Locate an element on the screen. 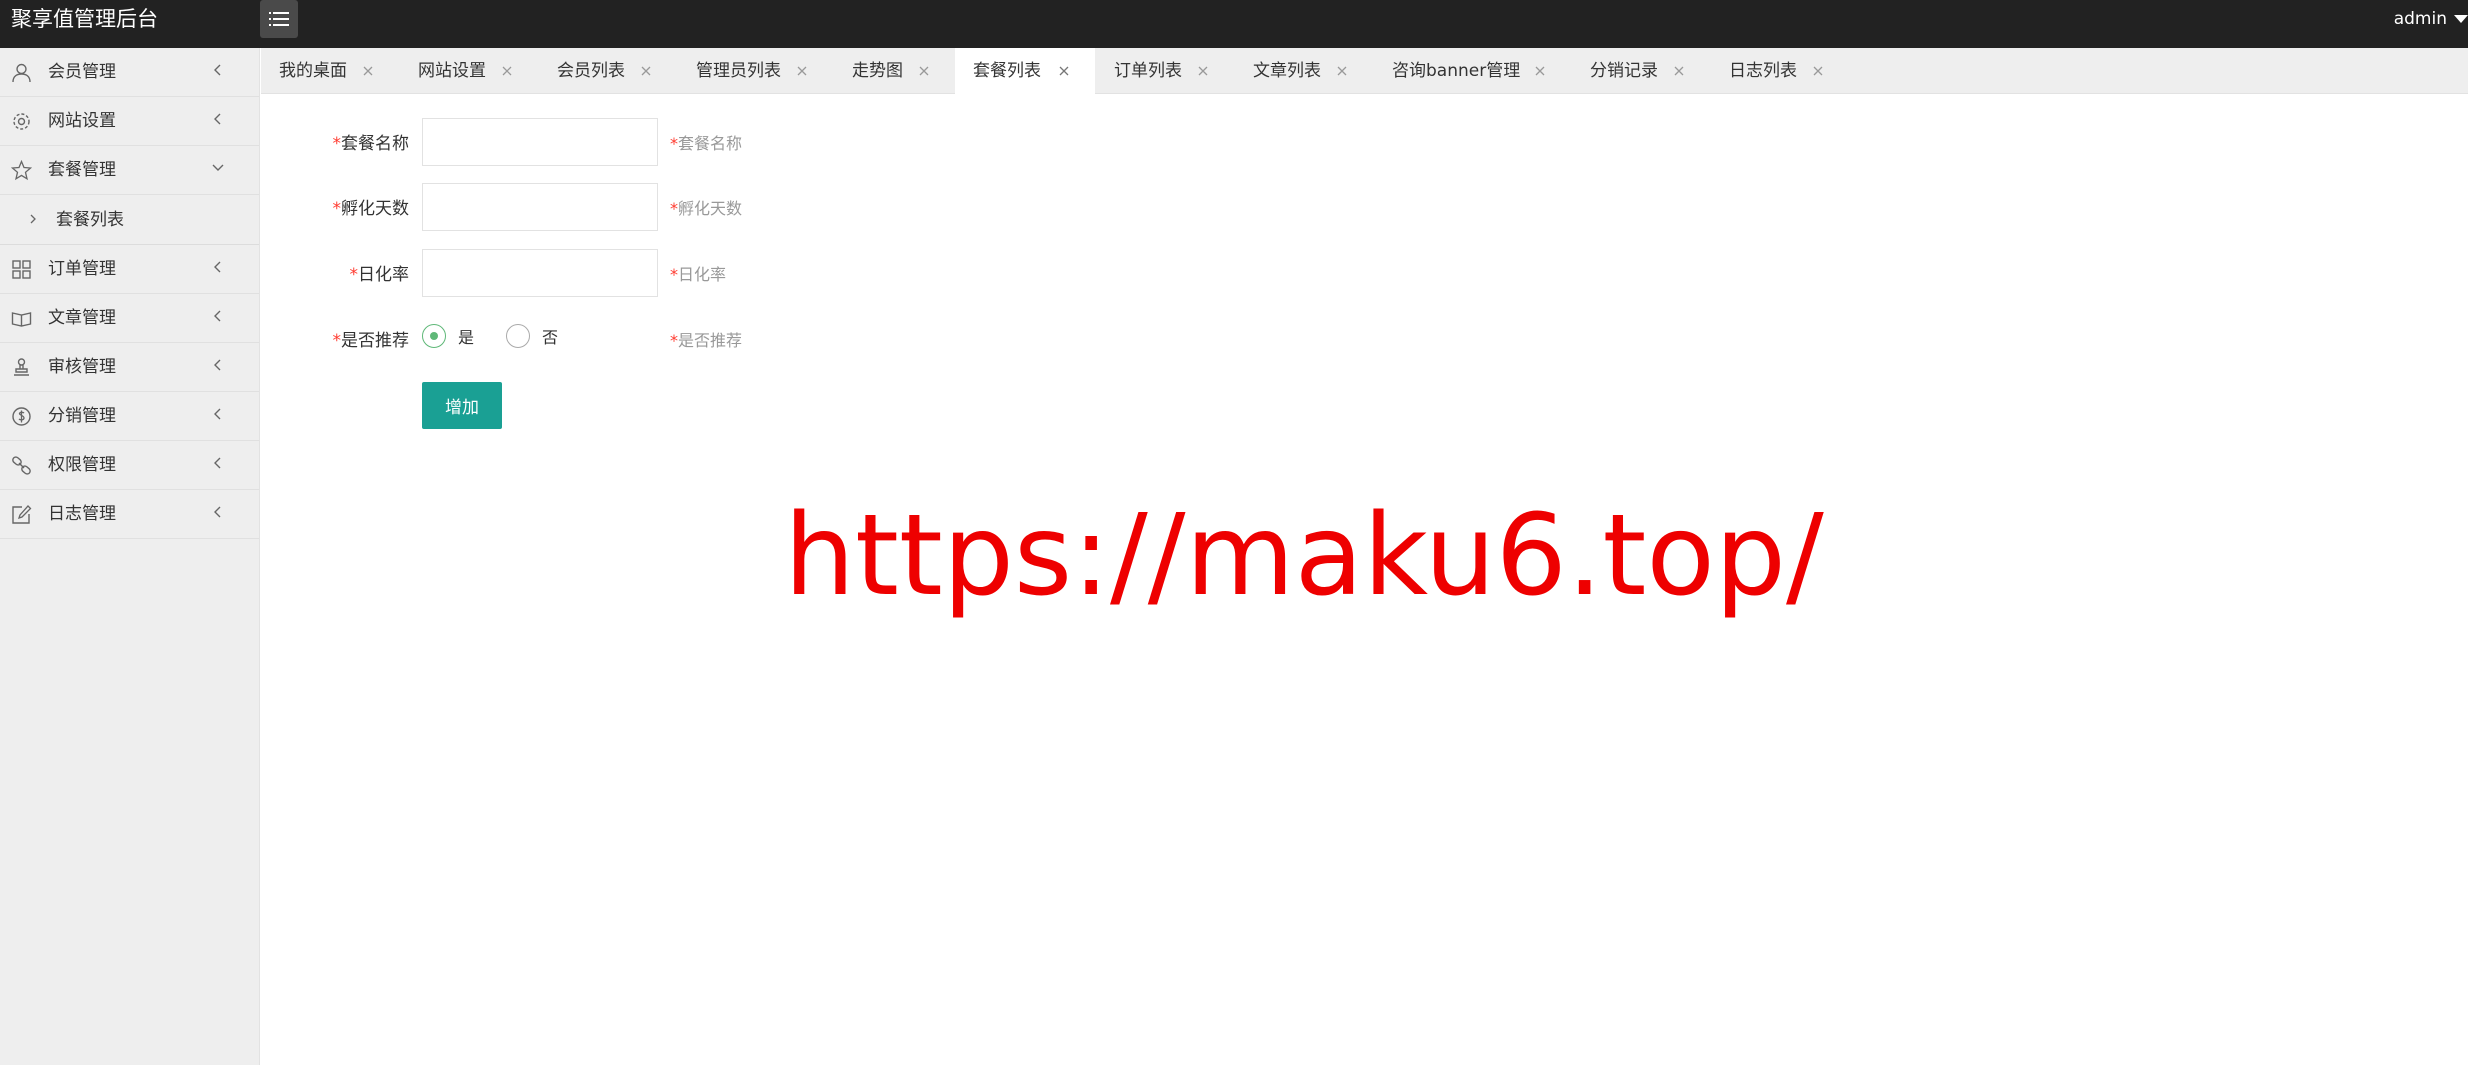 The width and height of the screenshot is (2468, 1065). sidebar-item-logs: 日志管理 is located at coordinates (129, 514).